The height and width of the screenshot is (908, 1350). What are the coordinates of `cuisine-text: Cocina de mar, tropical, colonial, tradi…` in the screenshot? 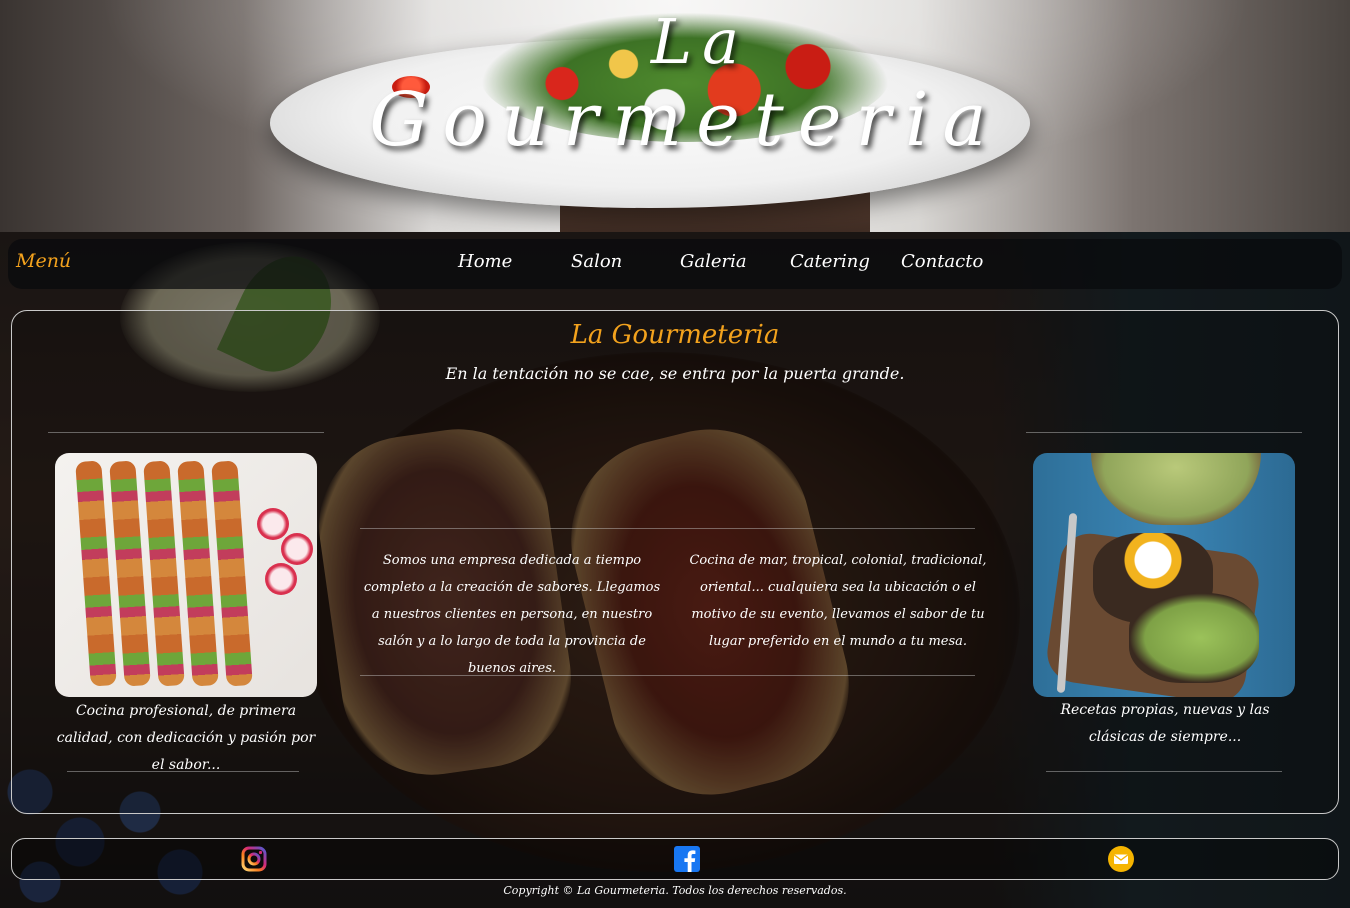 It's located at (838, 601).